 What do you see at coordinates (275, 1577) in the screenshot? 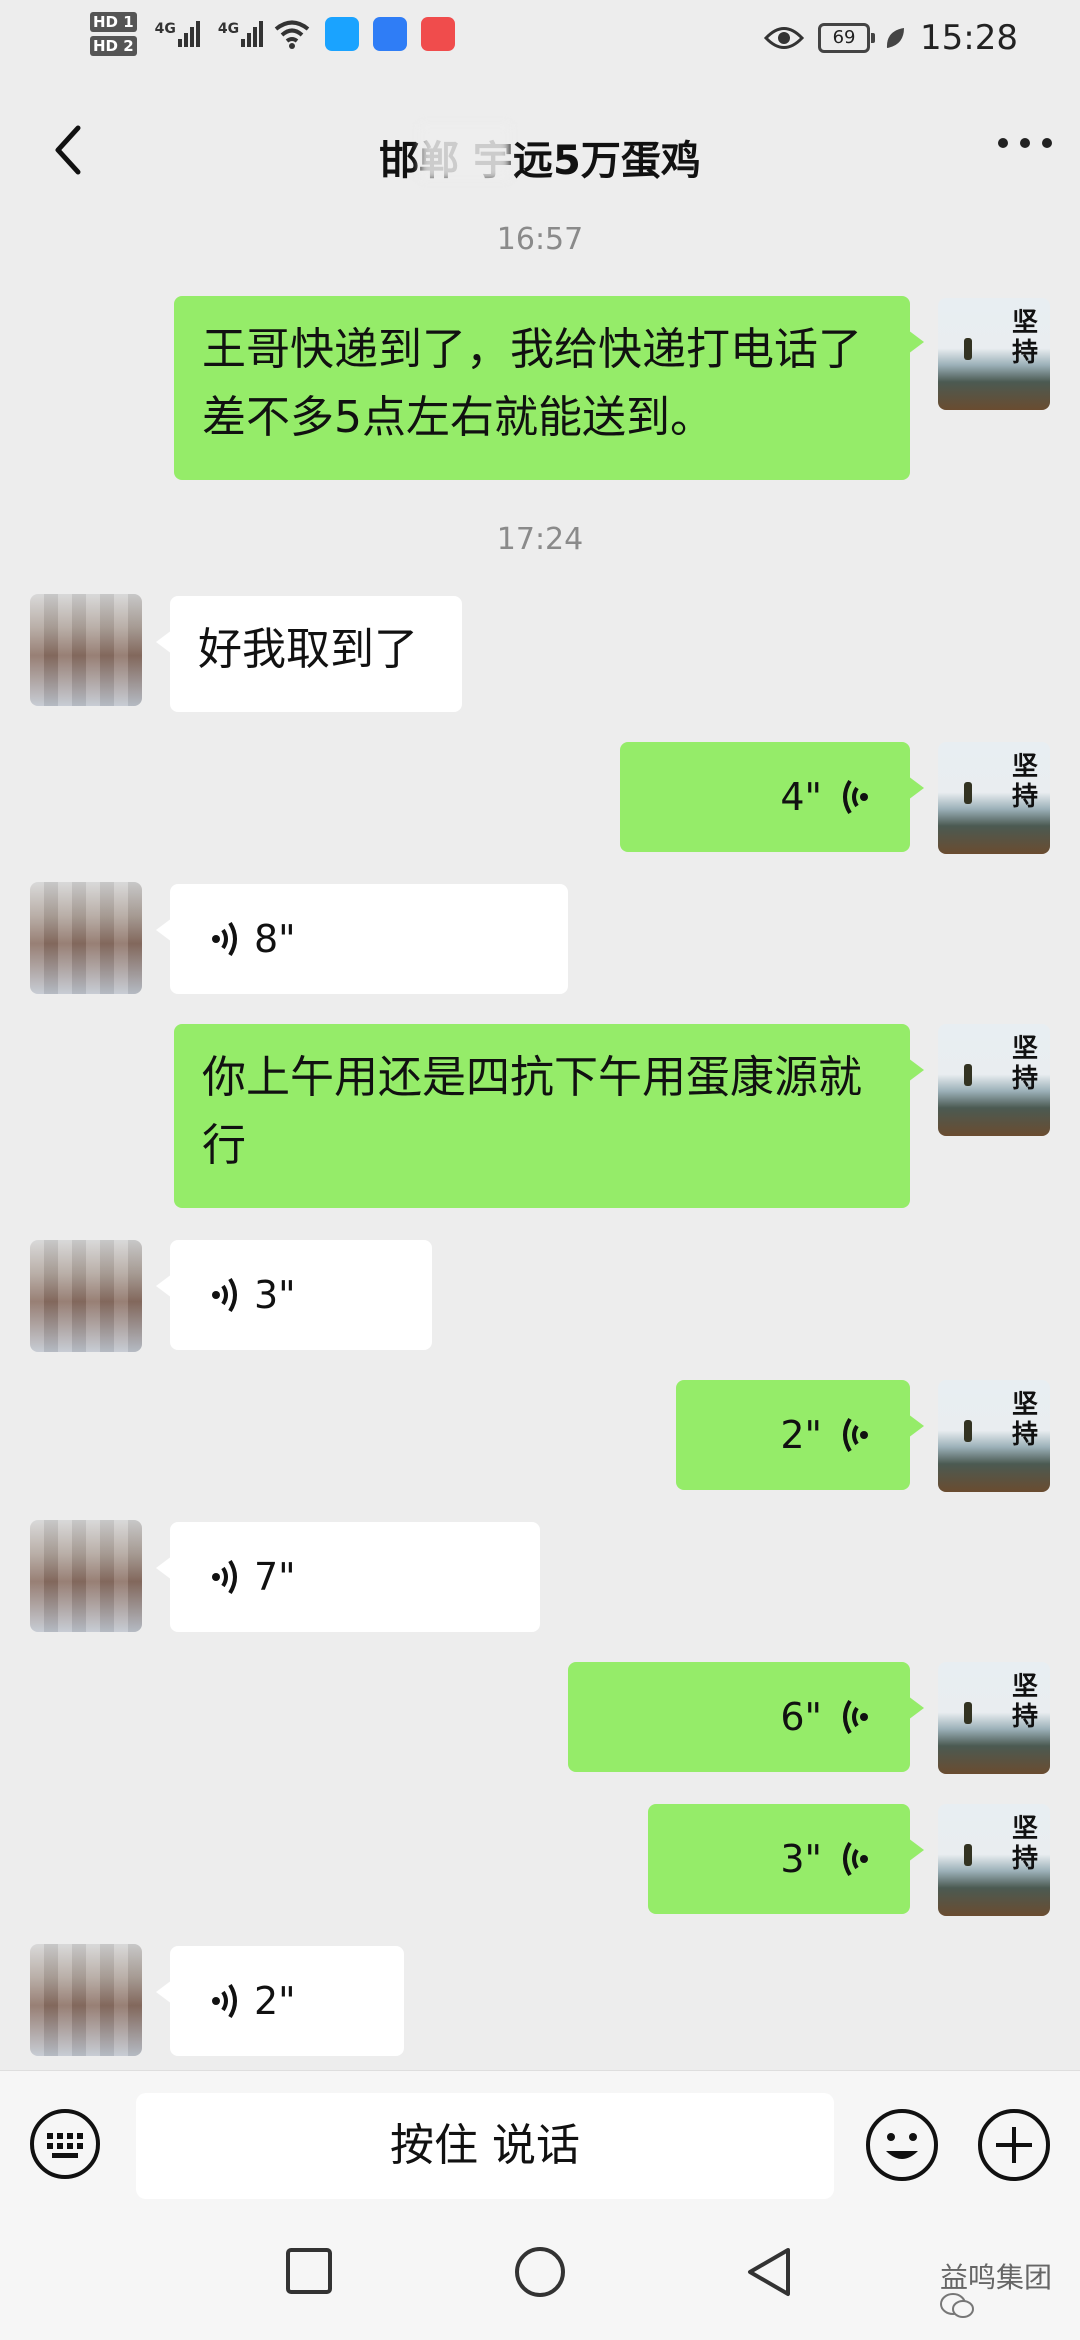
I see `voice-duration: 7"` at bounding box center [275, 1577].